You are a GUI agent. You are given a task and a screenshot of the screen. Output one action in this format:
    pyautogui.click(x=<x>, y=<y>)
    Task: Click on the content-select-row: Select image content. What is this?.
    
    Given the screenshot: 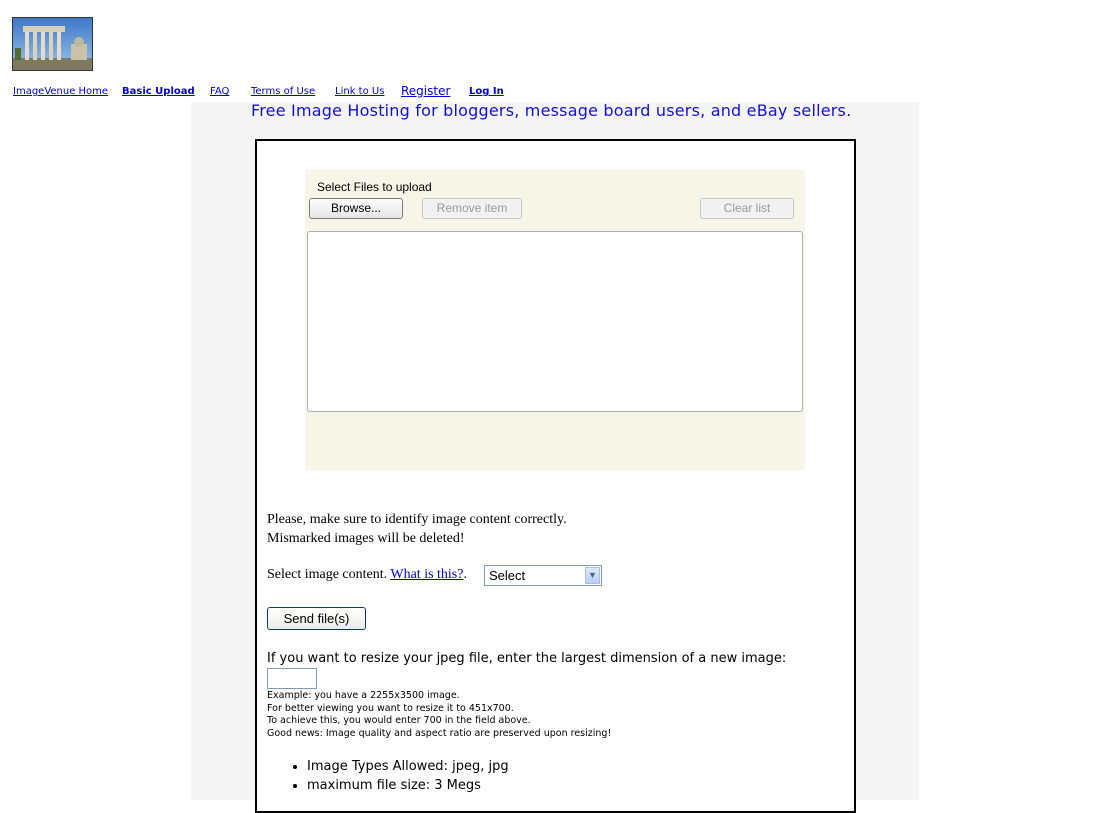 What is the action you would take?
    pyautogui.click(x=367, y=575)
    